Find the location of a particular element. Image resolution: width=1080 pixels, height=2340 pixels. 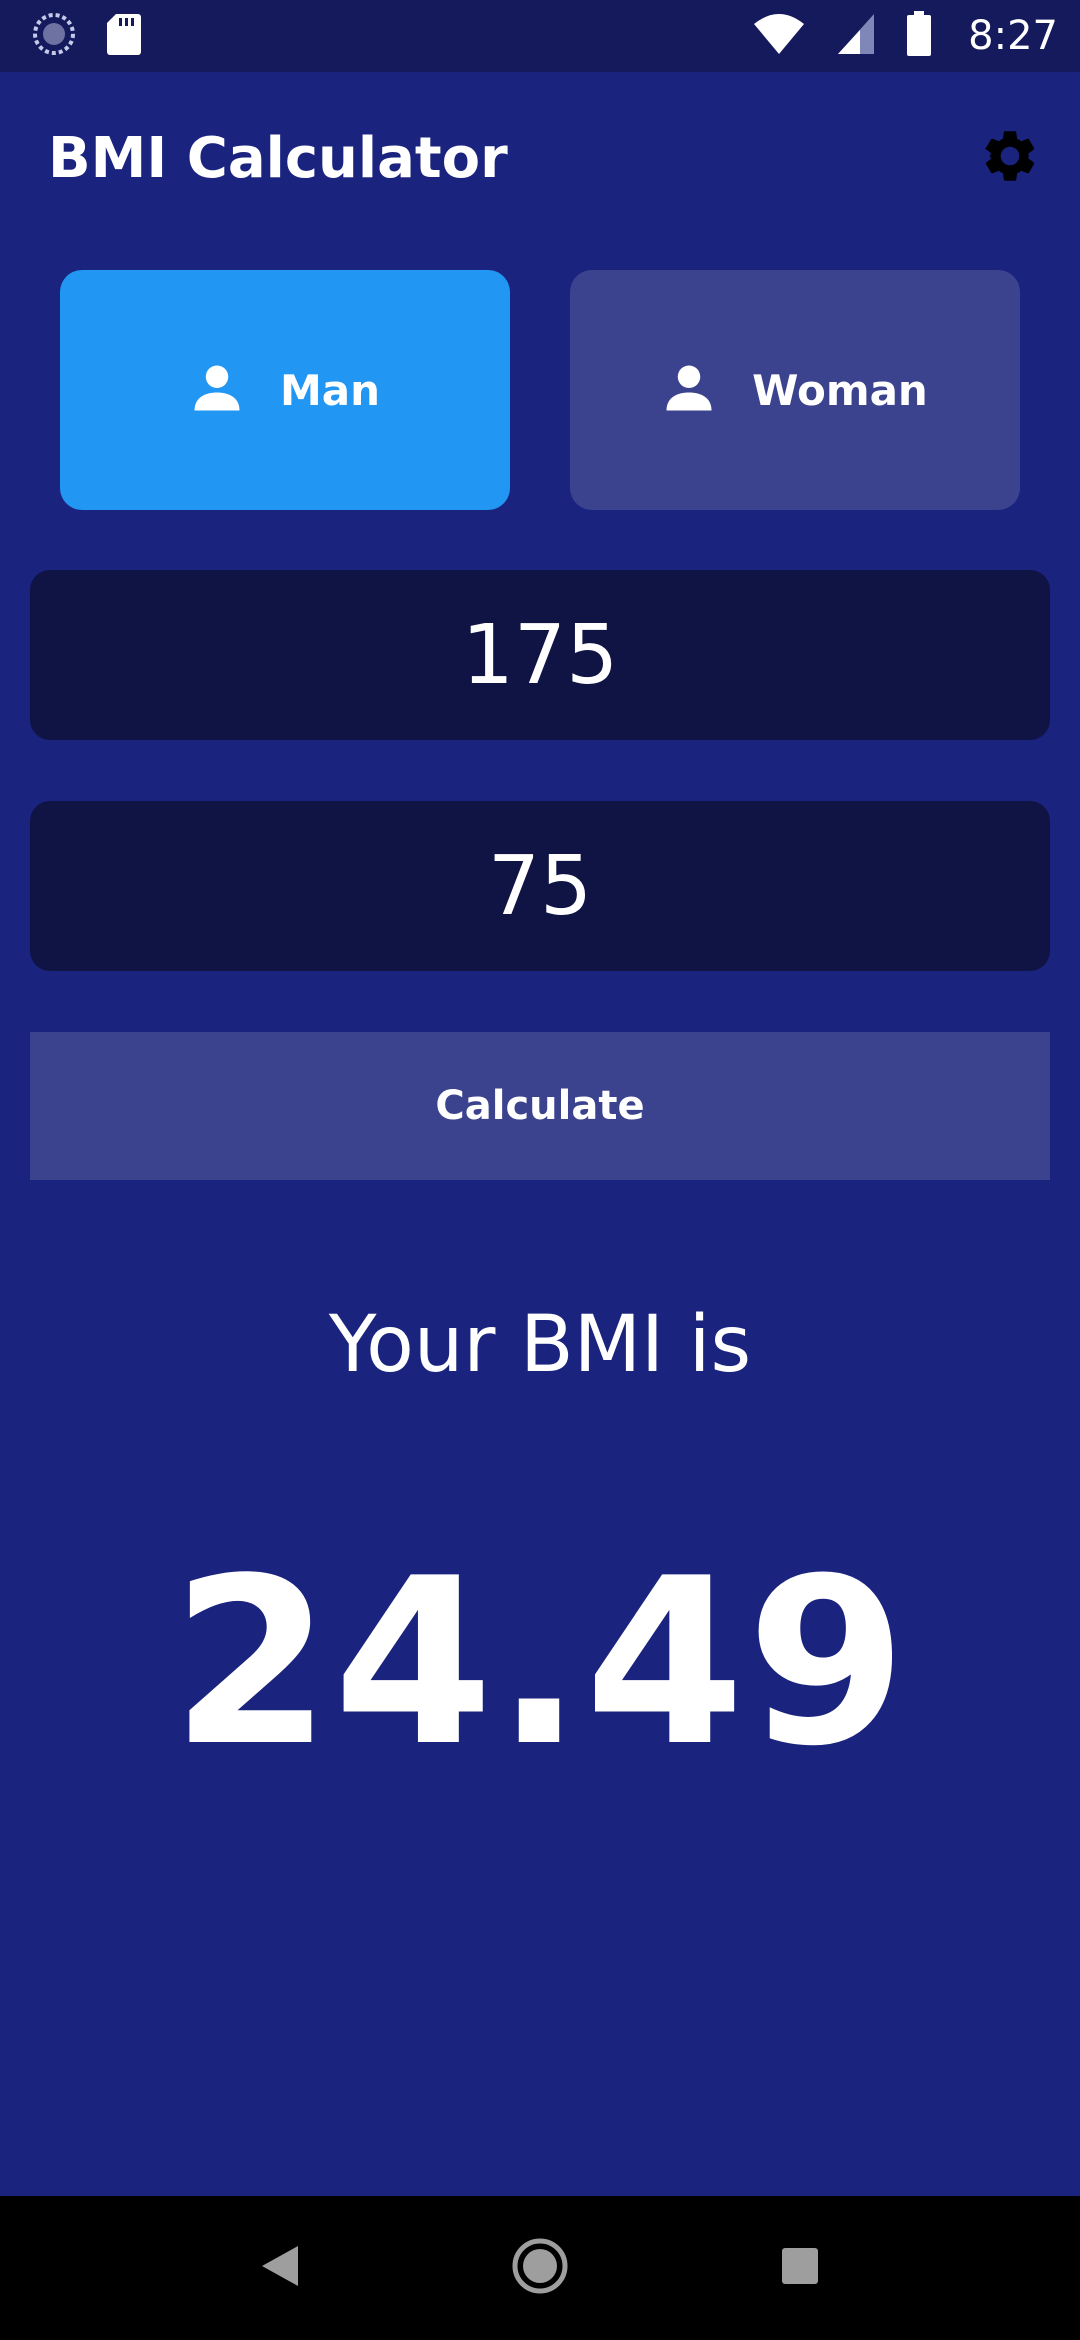

bmi-value: 24.49 is located at coordinates (540, 1663).